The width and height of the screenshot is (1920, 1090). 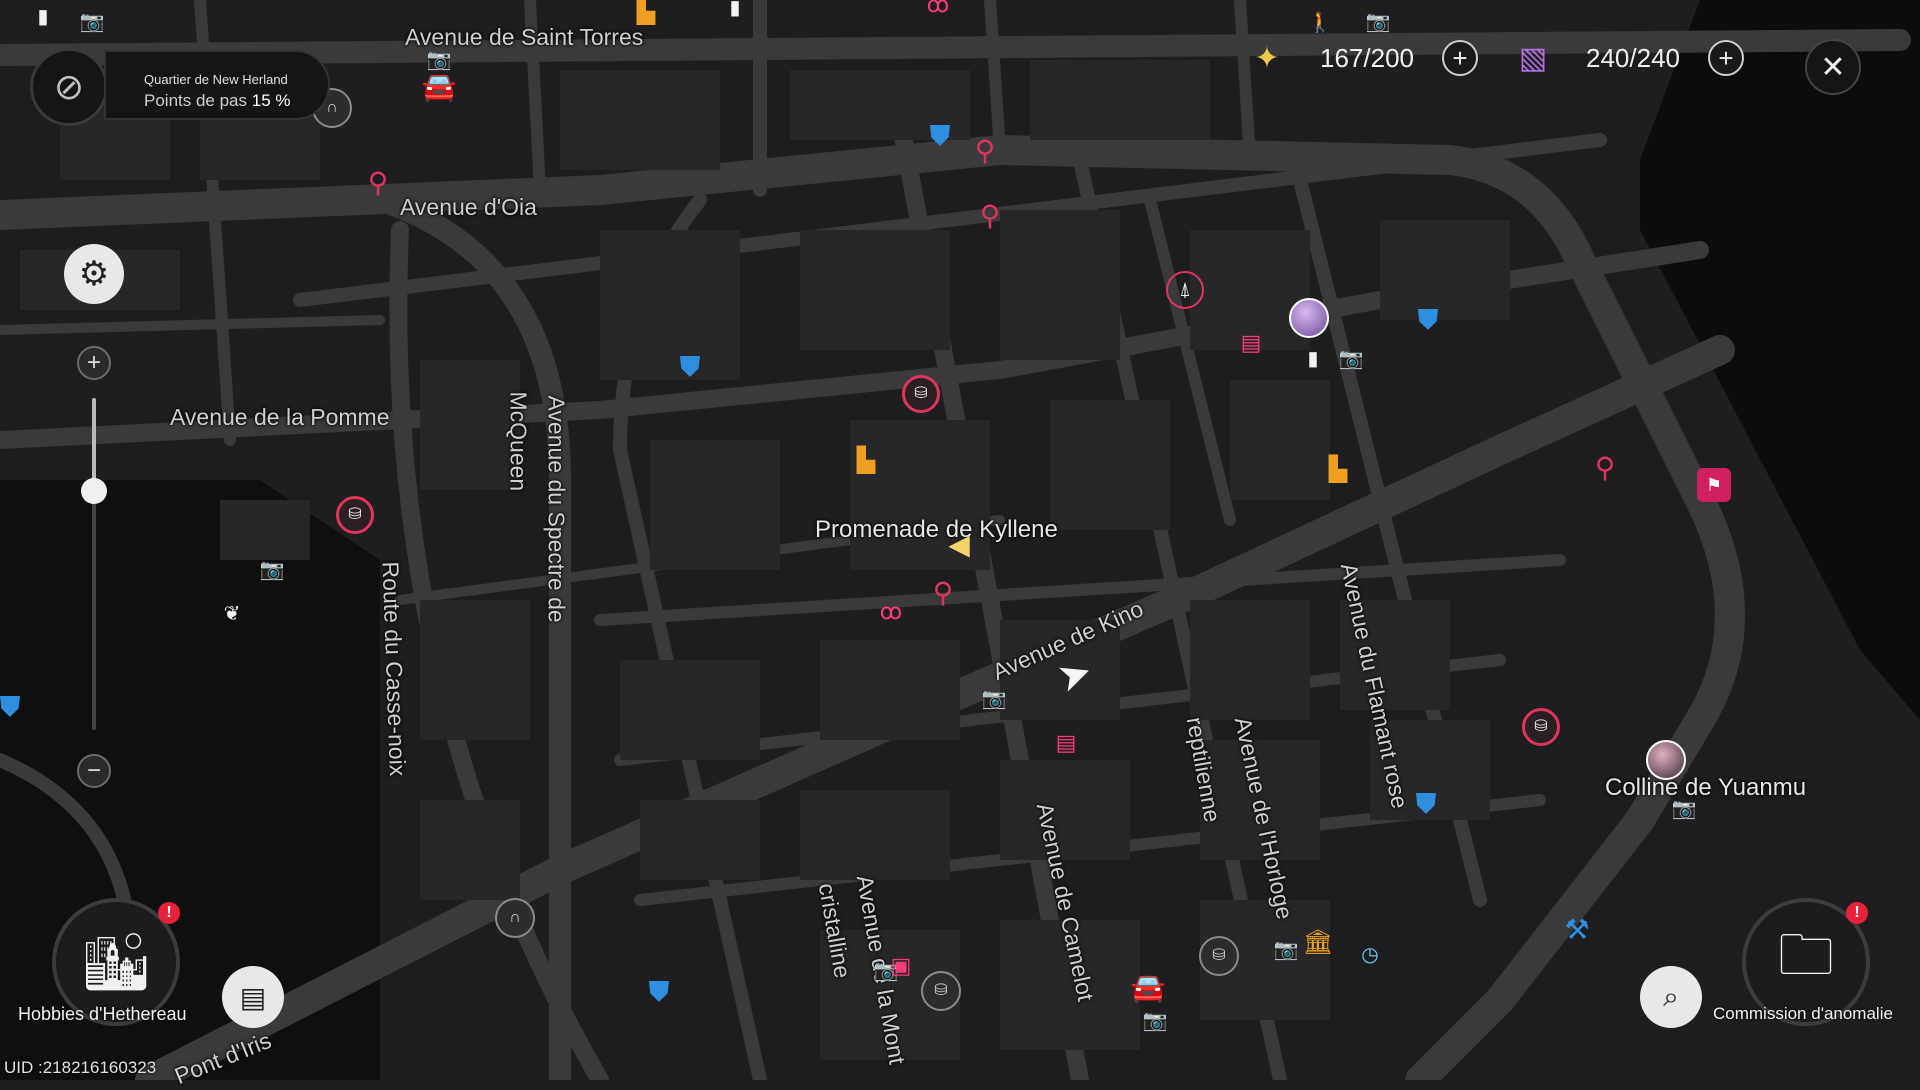 I want to click on search-map-button: ⌕, so click(x=1671, y=997).